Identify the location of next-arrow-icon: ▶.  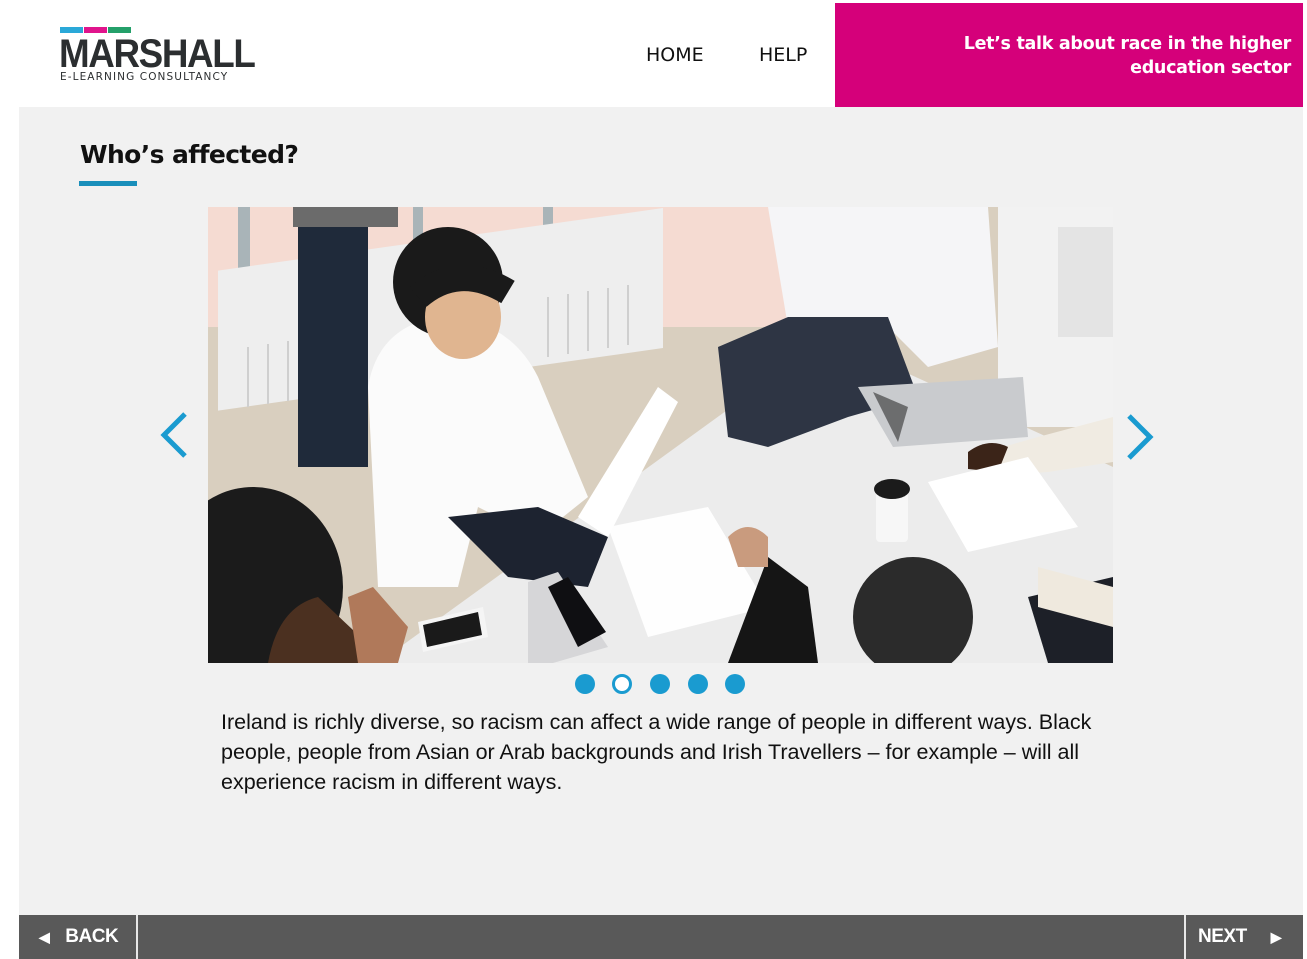
(1276, 936).